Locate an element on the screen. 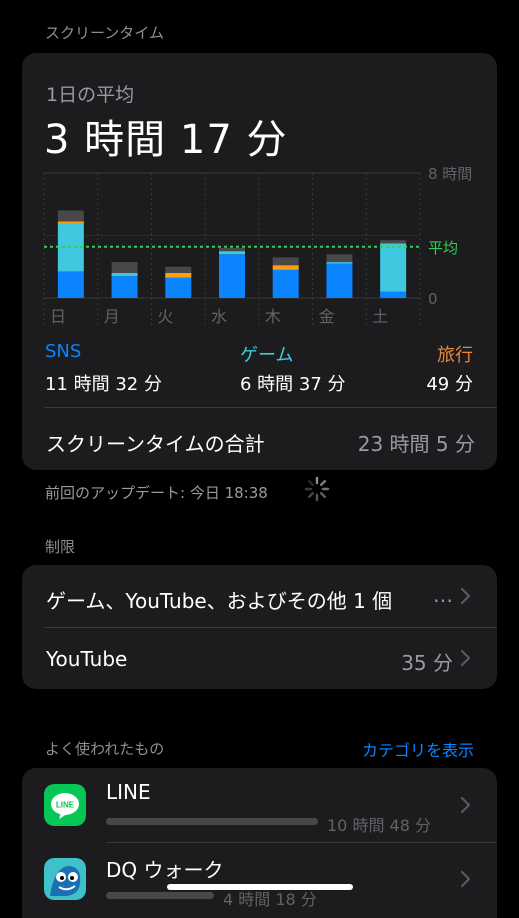 The height and width of the screenshot is (918, 519). x-tick-label: 金 is located at coordinates (327, 316).